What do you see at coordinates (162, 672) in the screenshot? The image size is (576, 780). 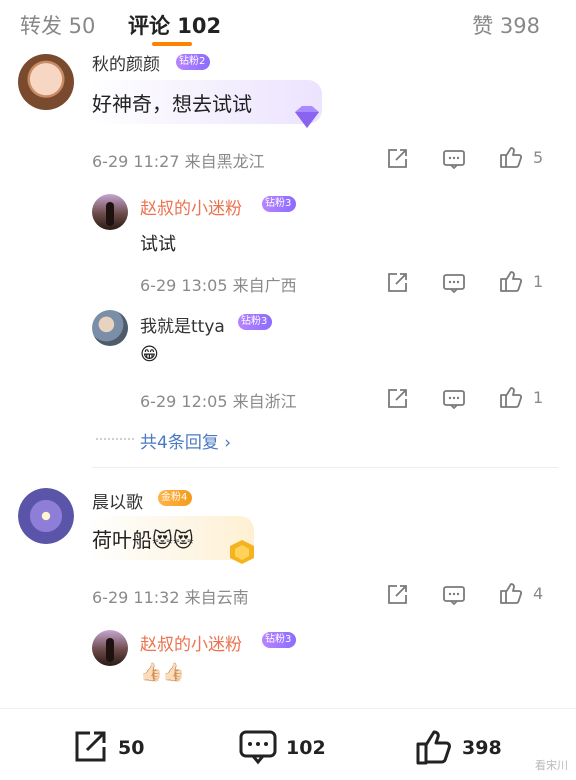 I see `reply-text: 👍🏻👍🏻` at bounding box center [162, 672].